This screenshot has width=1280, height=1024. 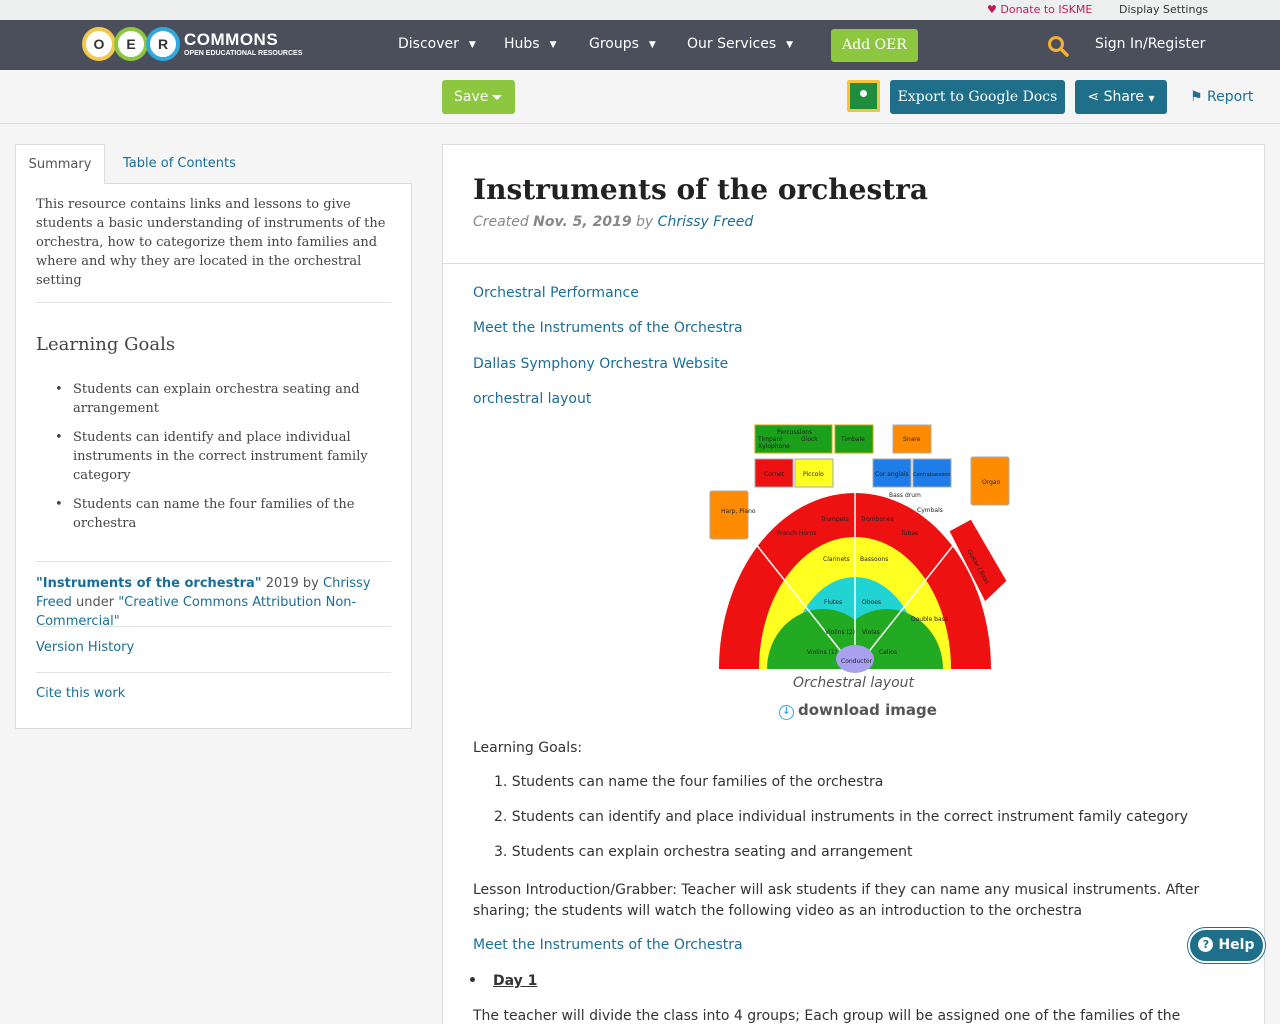 I want to click on author-link: Chrissy Freed, so click(x=706, y=222).